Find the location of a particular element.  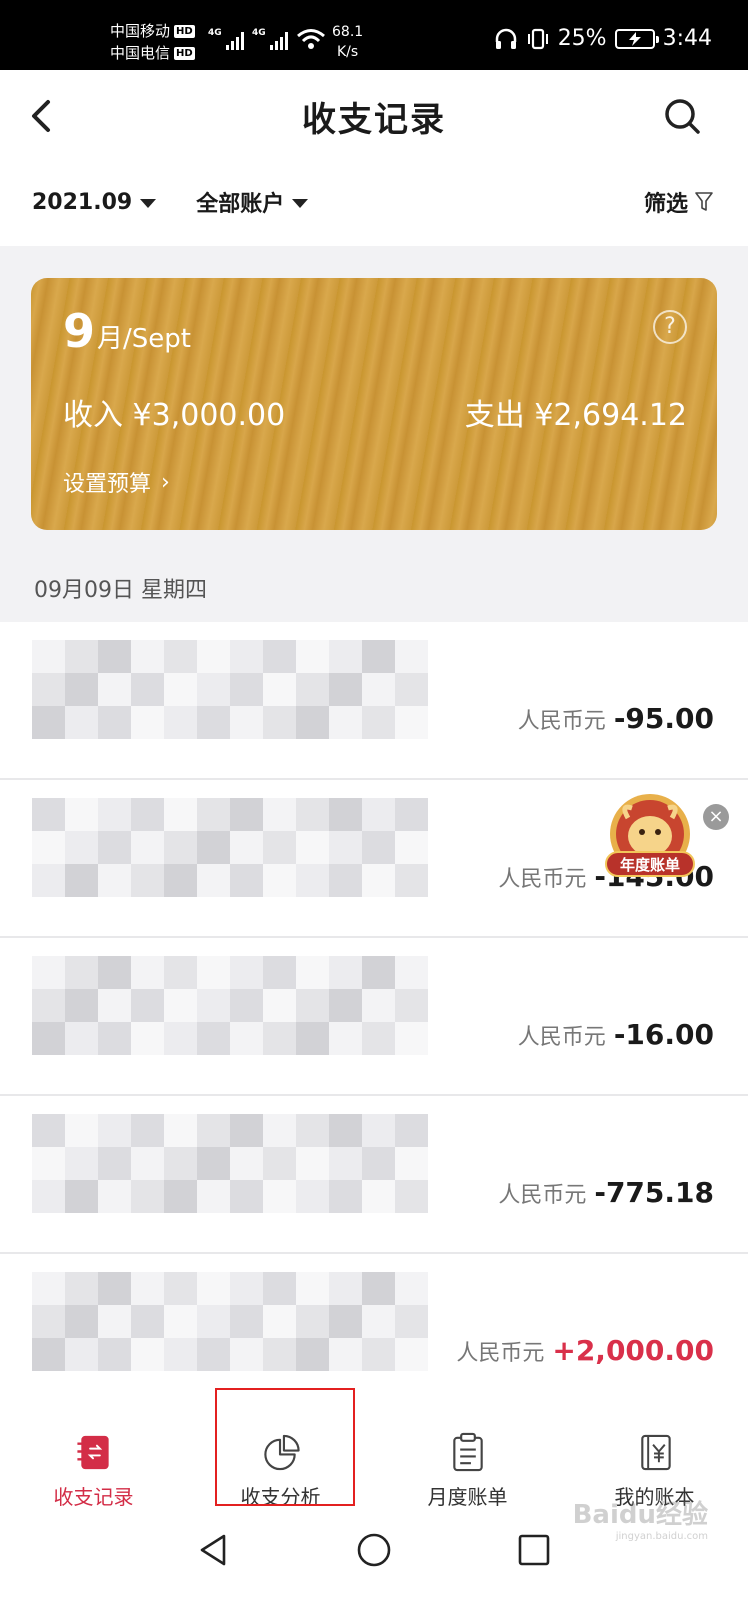

currency-label: 人民币元 is located at coordinates (542, 1195).